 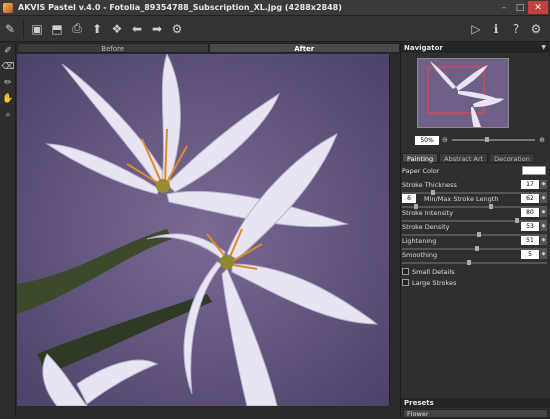 I want to click on small-details-checkbox, so click(x=405, y=271).